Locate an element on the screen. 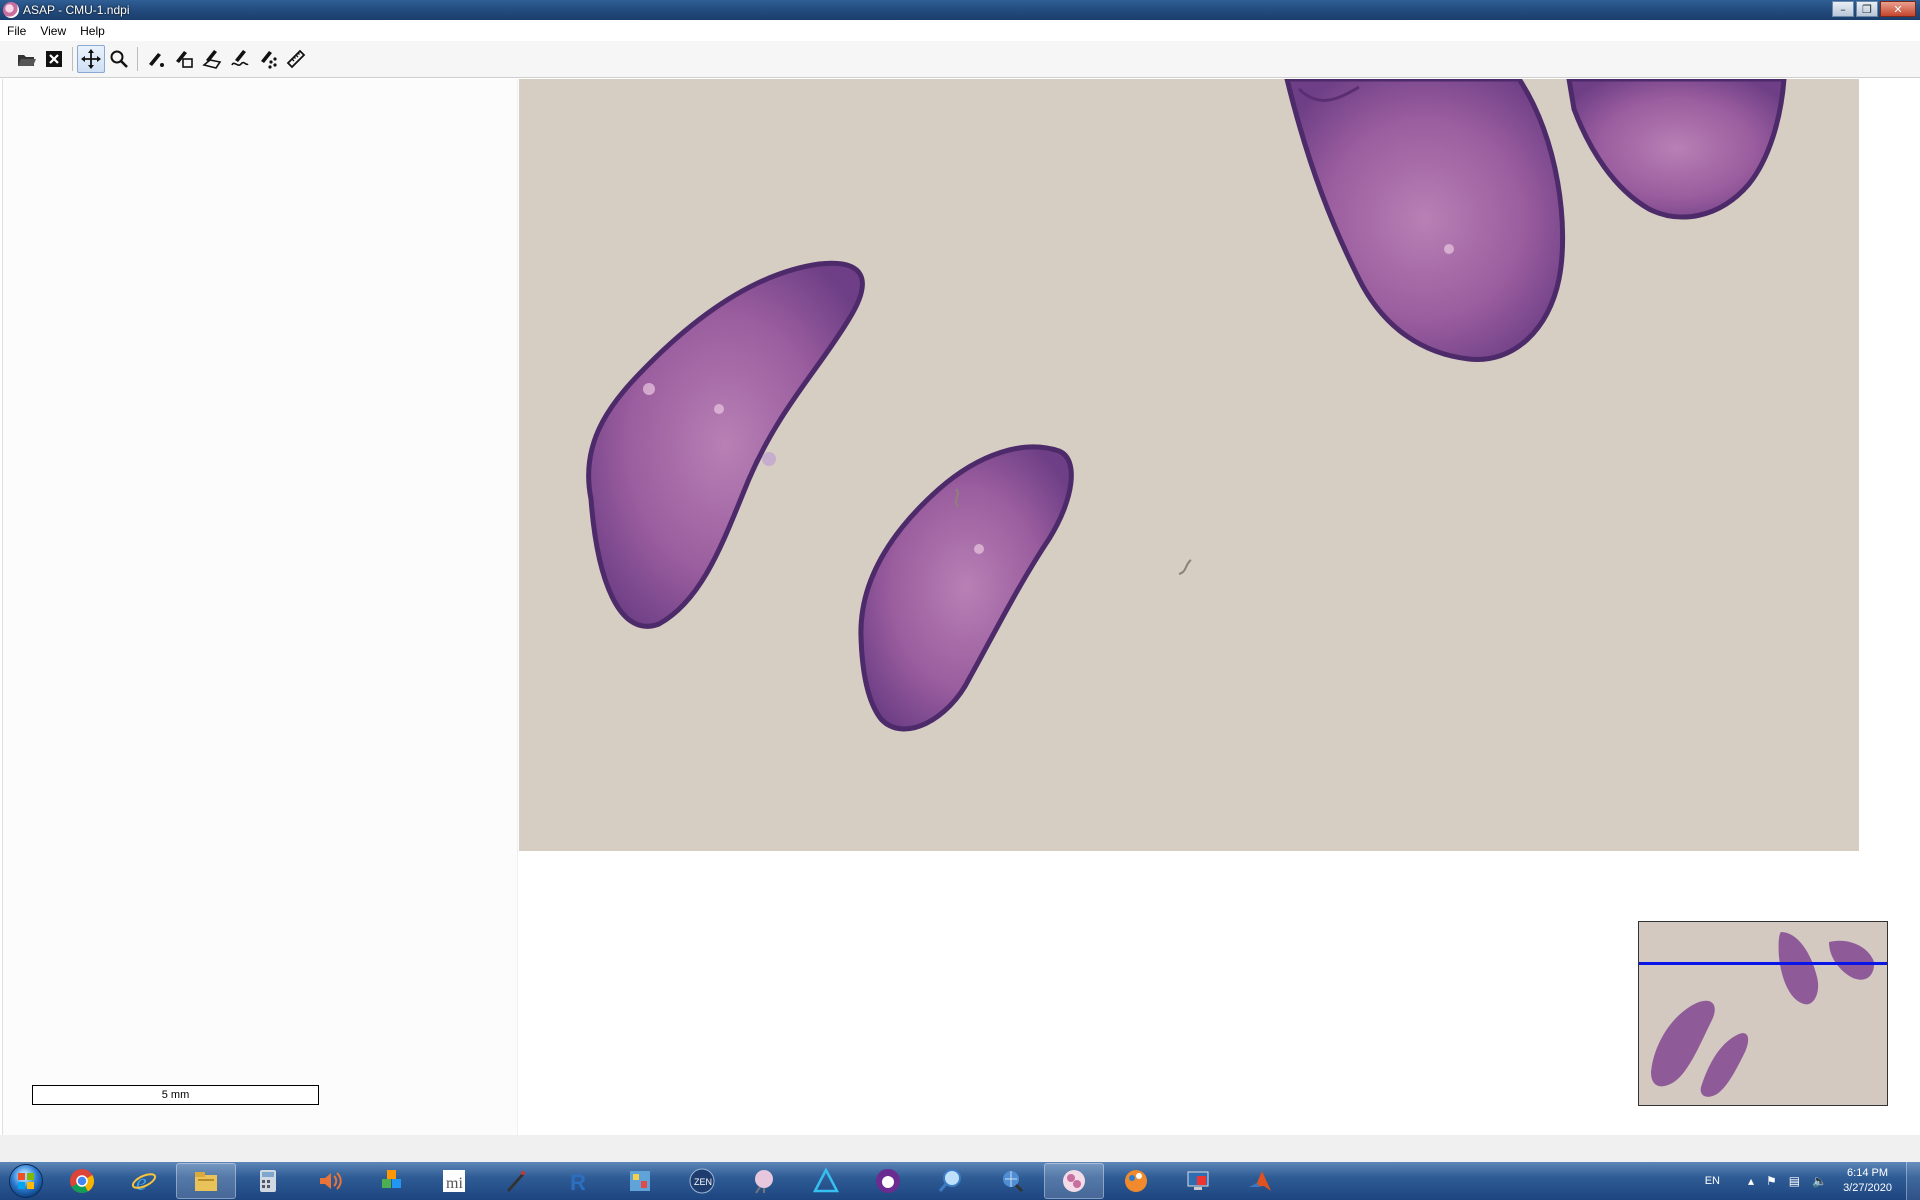 The width and height of the screenshot is (1920, 1200). taskbar: e mi R ZEN EN ▴ ⚑ ▤ 🔈 6:14 PM 3/27/2020 is located at coordinates (960, 1181).